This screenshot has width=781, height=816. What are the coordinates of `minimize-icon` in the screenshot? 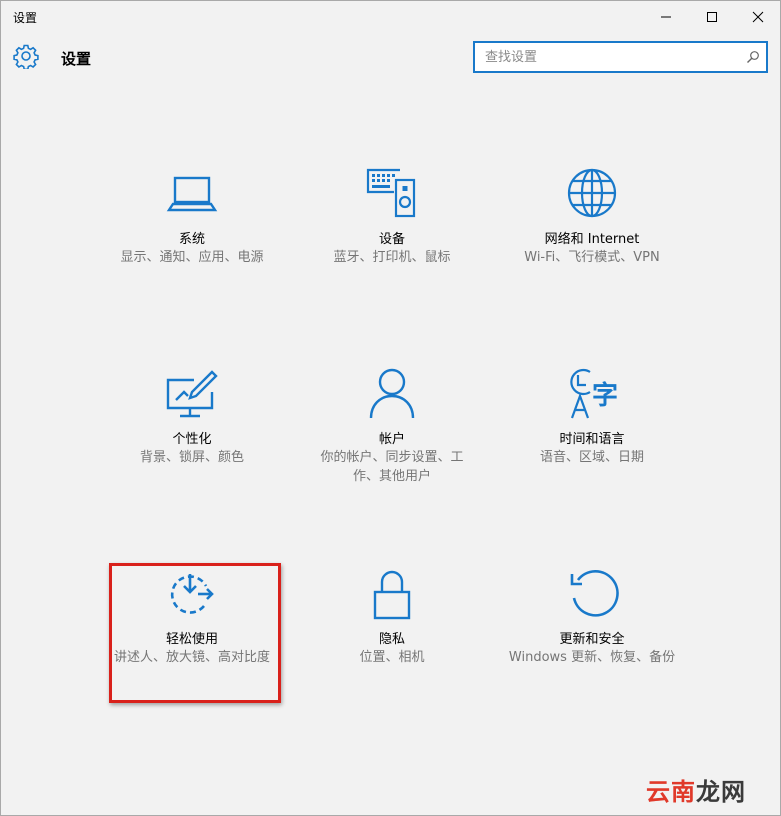 It's located at (666, 17).